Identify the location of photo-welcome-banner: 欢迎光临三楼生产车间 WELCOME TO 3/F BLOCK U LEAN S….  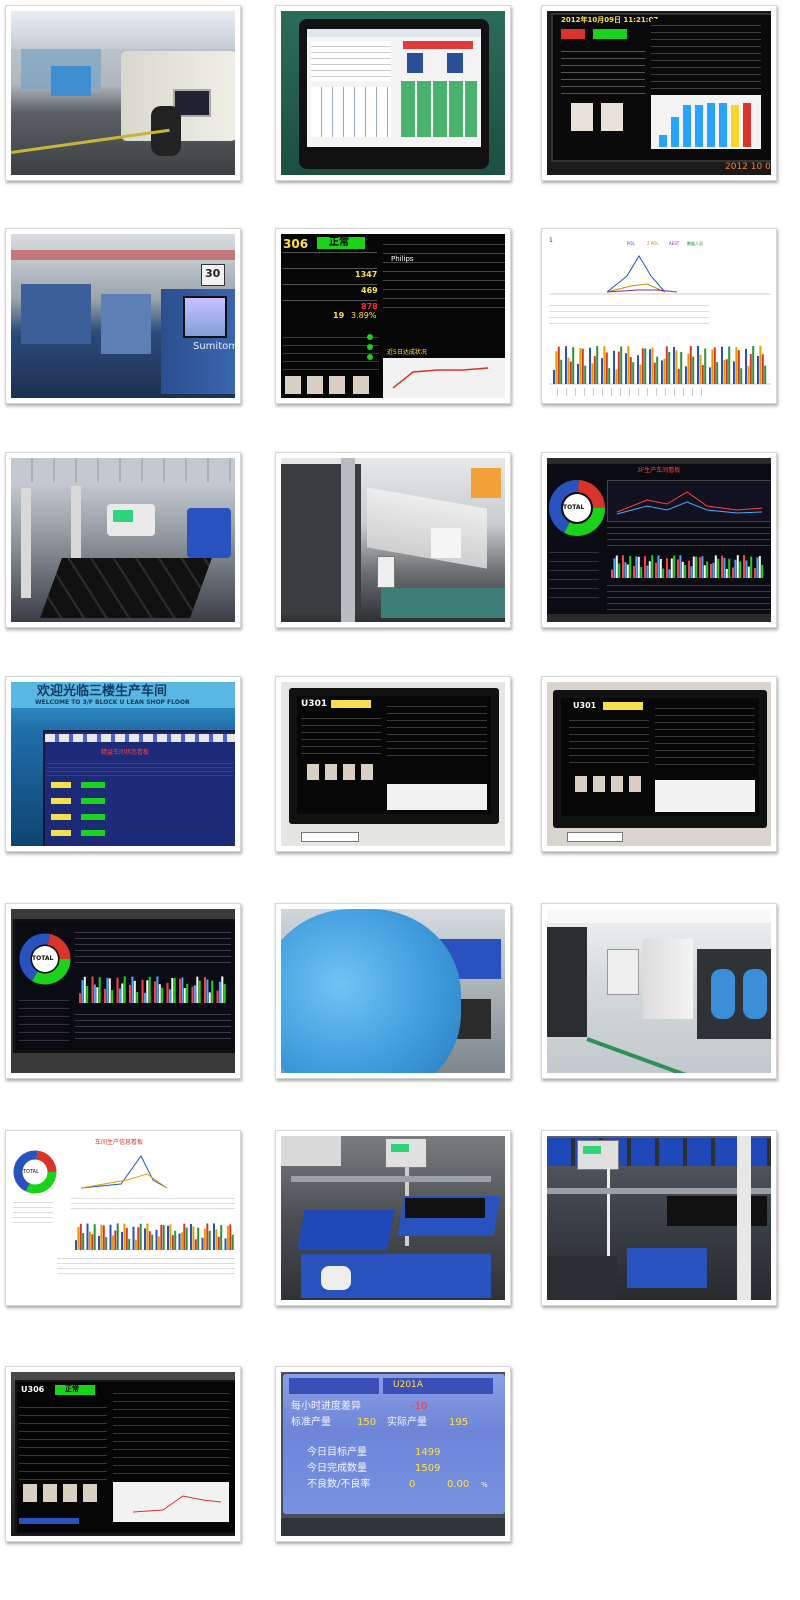
(123, 764).